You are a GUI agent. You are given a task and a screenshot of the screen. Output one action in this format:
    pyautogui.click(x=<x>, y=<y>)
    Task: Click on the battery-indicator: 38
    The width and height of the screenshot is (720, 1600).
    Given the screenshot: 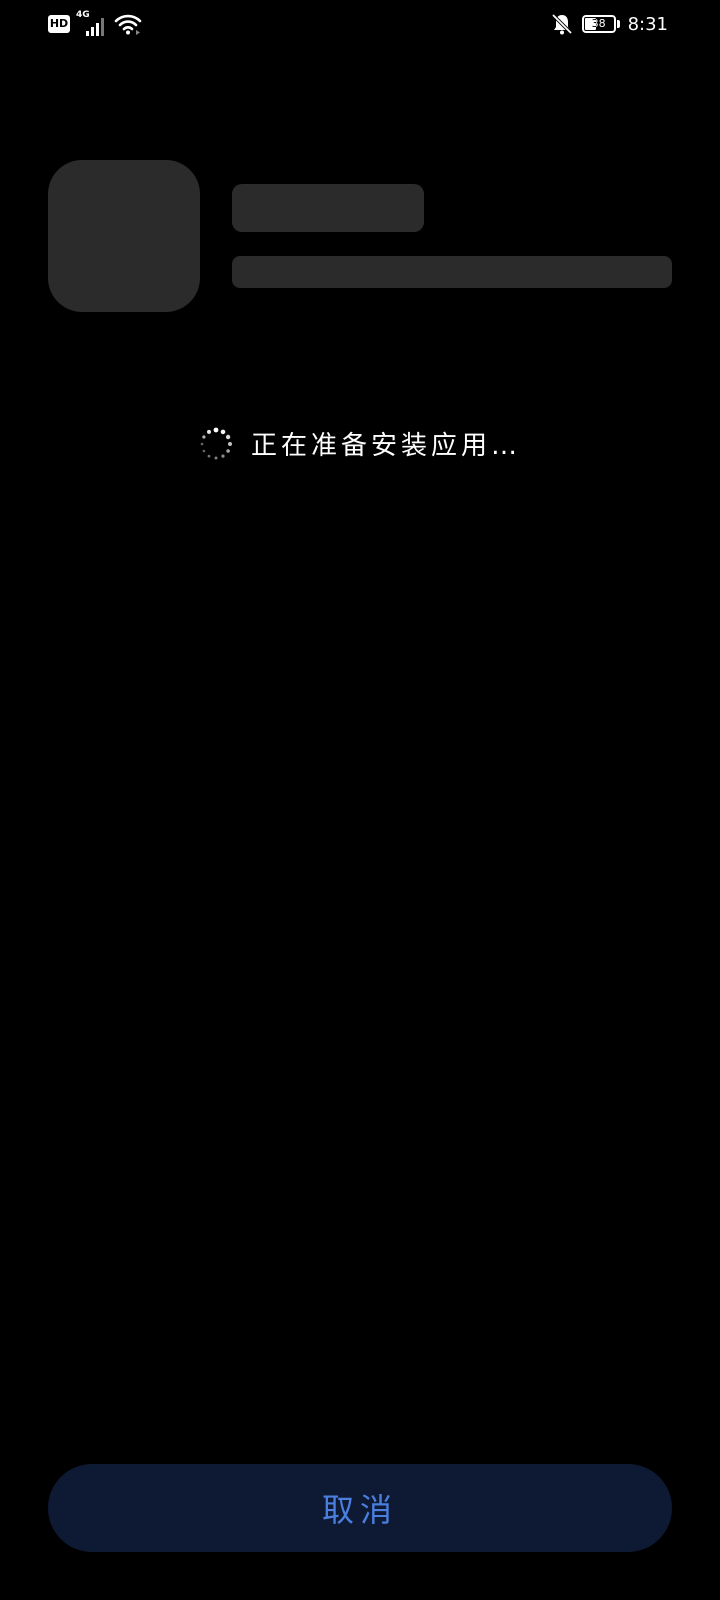 What is the action you would take?
    pyautogui.click(x=600, y=24)
    